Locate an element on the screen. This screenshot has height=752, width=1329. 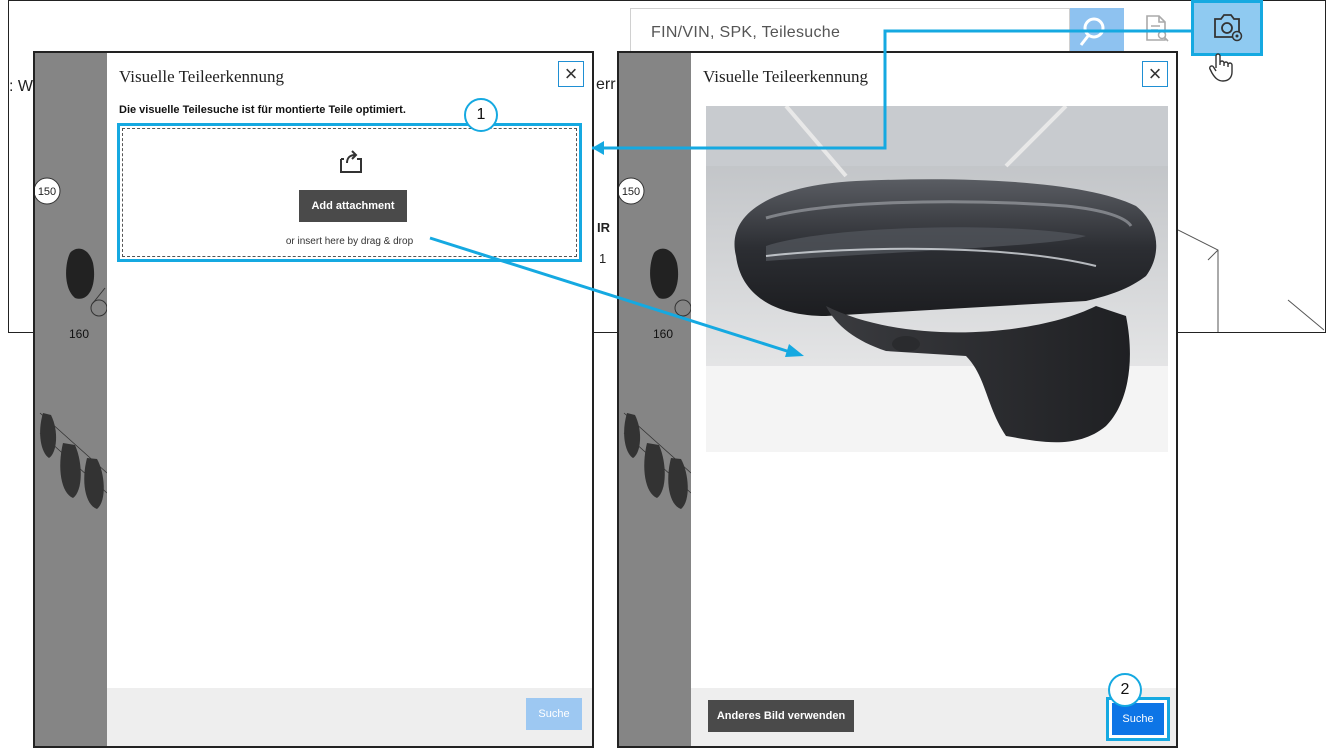
arrow-head-left is located at coordinates (598, 148).